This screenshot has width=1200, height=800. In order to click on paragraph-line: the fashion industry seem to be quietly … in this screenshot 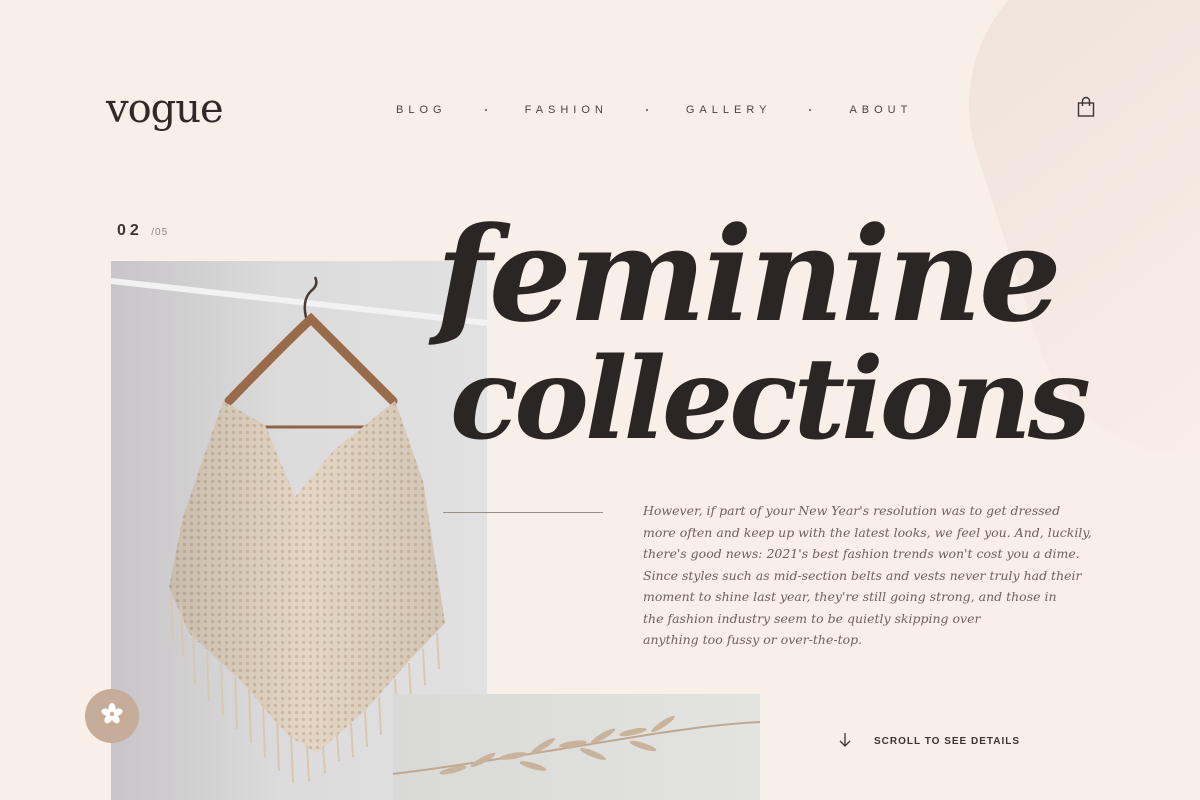, I will do `click(812, 618)`.